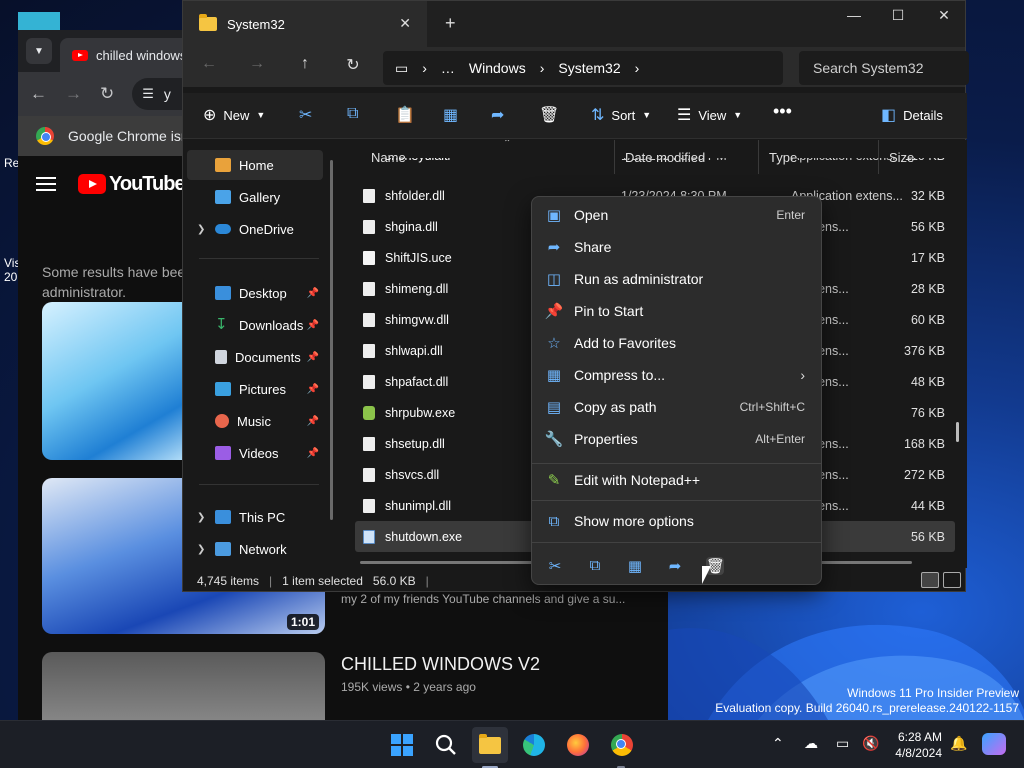 The image size is (1024, 768). What do you see at coordinates (709, 115) in the screenshot?
I see `view-button: ☰ View ▼` at bounding box center [709, 115].